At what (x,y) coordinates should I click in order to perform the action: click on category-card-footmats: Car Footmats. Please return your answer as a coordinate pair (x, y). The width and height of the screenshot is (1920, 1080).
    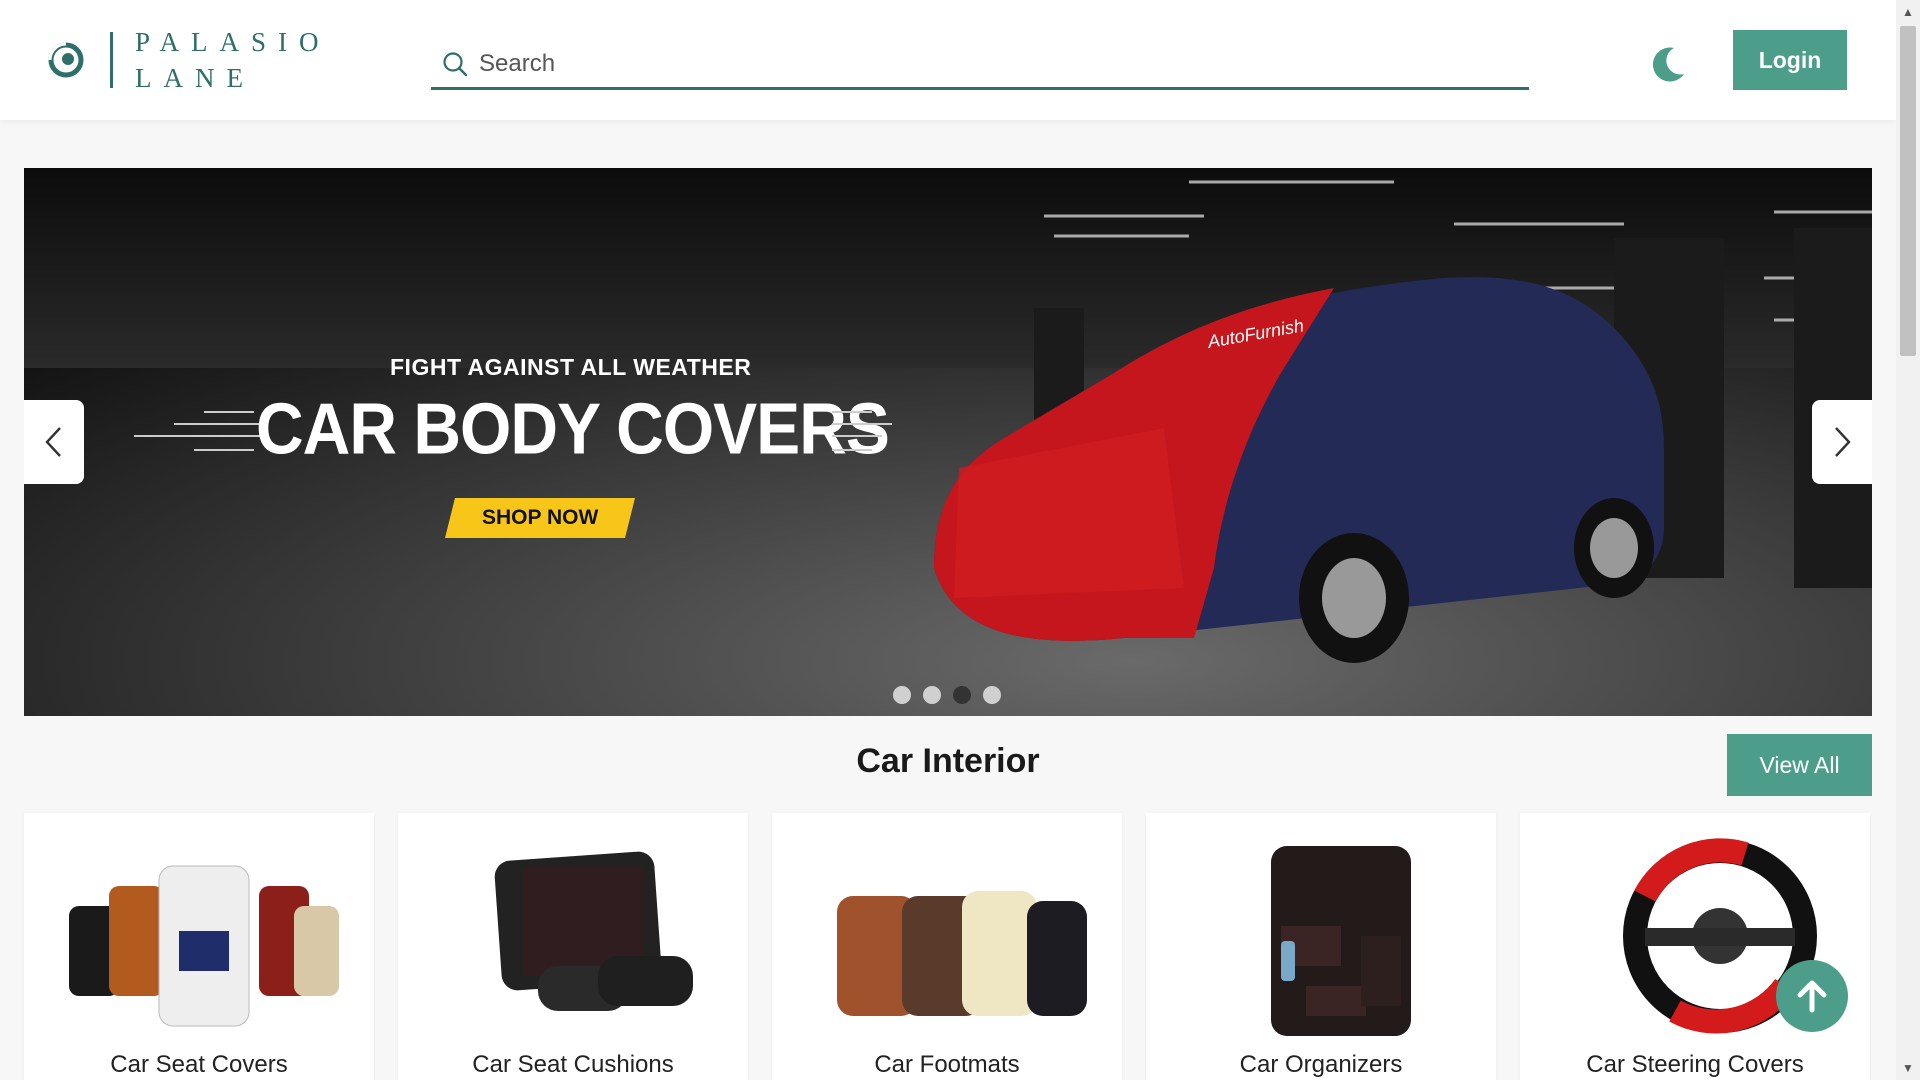
    Looking at the image, I should click on (947, 946).